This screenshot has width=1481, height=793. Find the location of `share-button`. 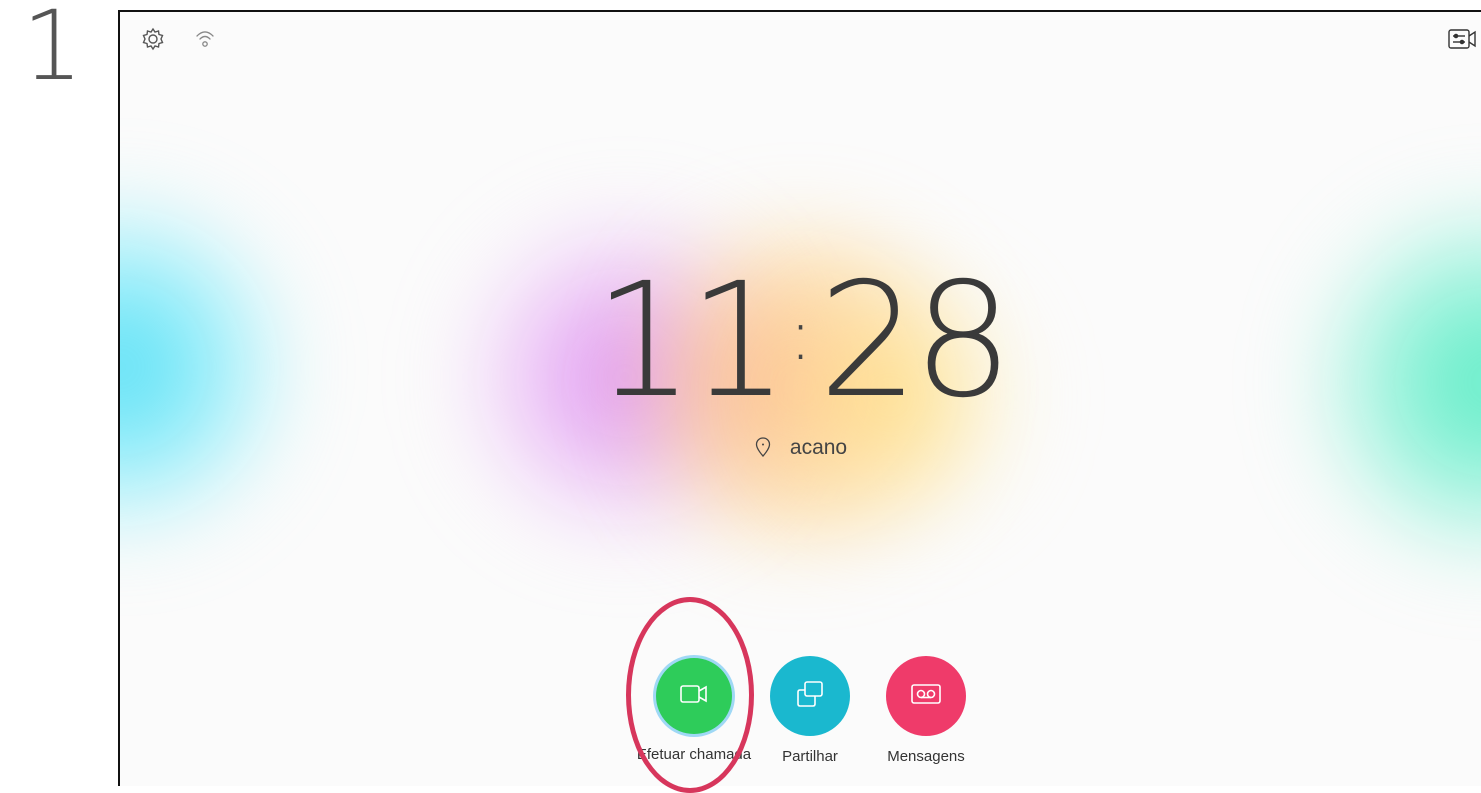

share-button is located at coordinates (810, 696).